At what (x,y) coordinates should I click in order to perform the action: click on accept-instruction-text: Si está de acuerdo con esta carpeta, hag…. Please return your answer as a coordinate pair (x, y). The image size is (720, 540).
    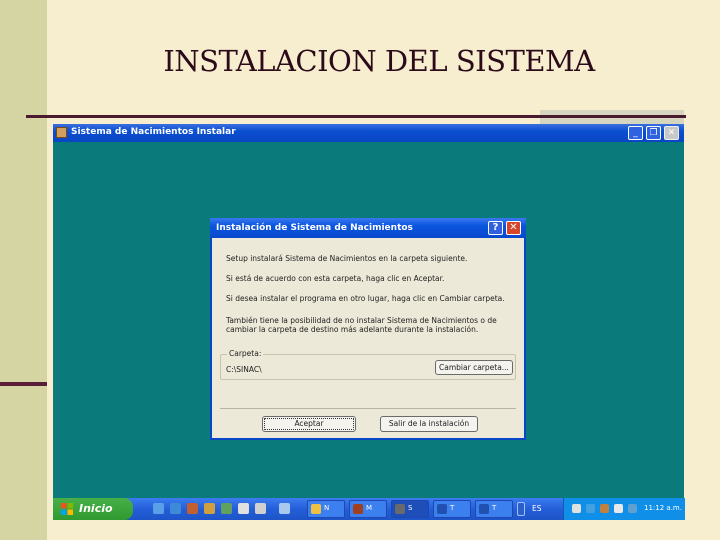
    Looking at the image, I should click on (335, 278).